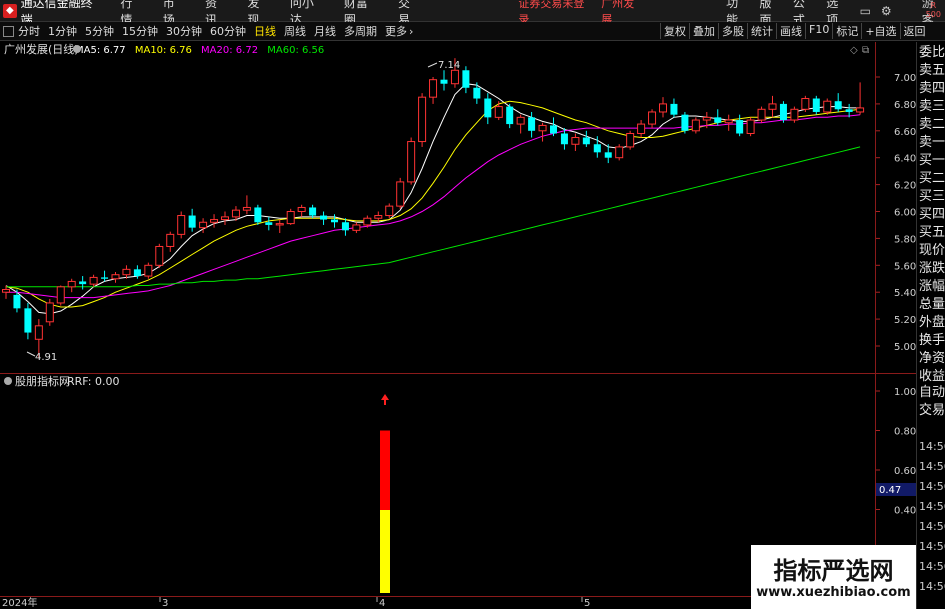 Image resolution: width=945 pixels, height=609 pixels. I want to click on price-tick-label: 6.00, so click(905, 213).